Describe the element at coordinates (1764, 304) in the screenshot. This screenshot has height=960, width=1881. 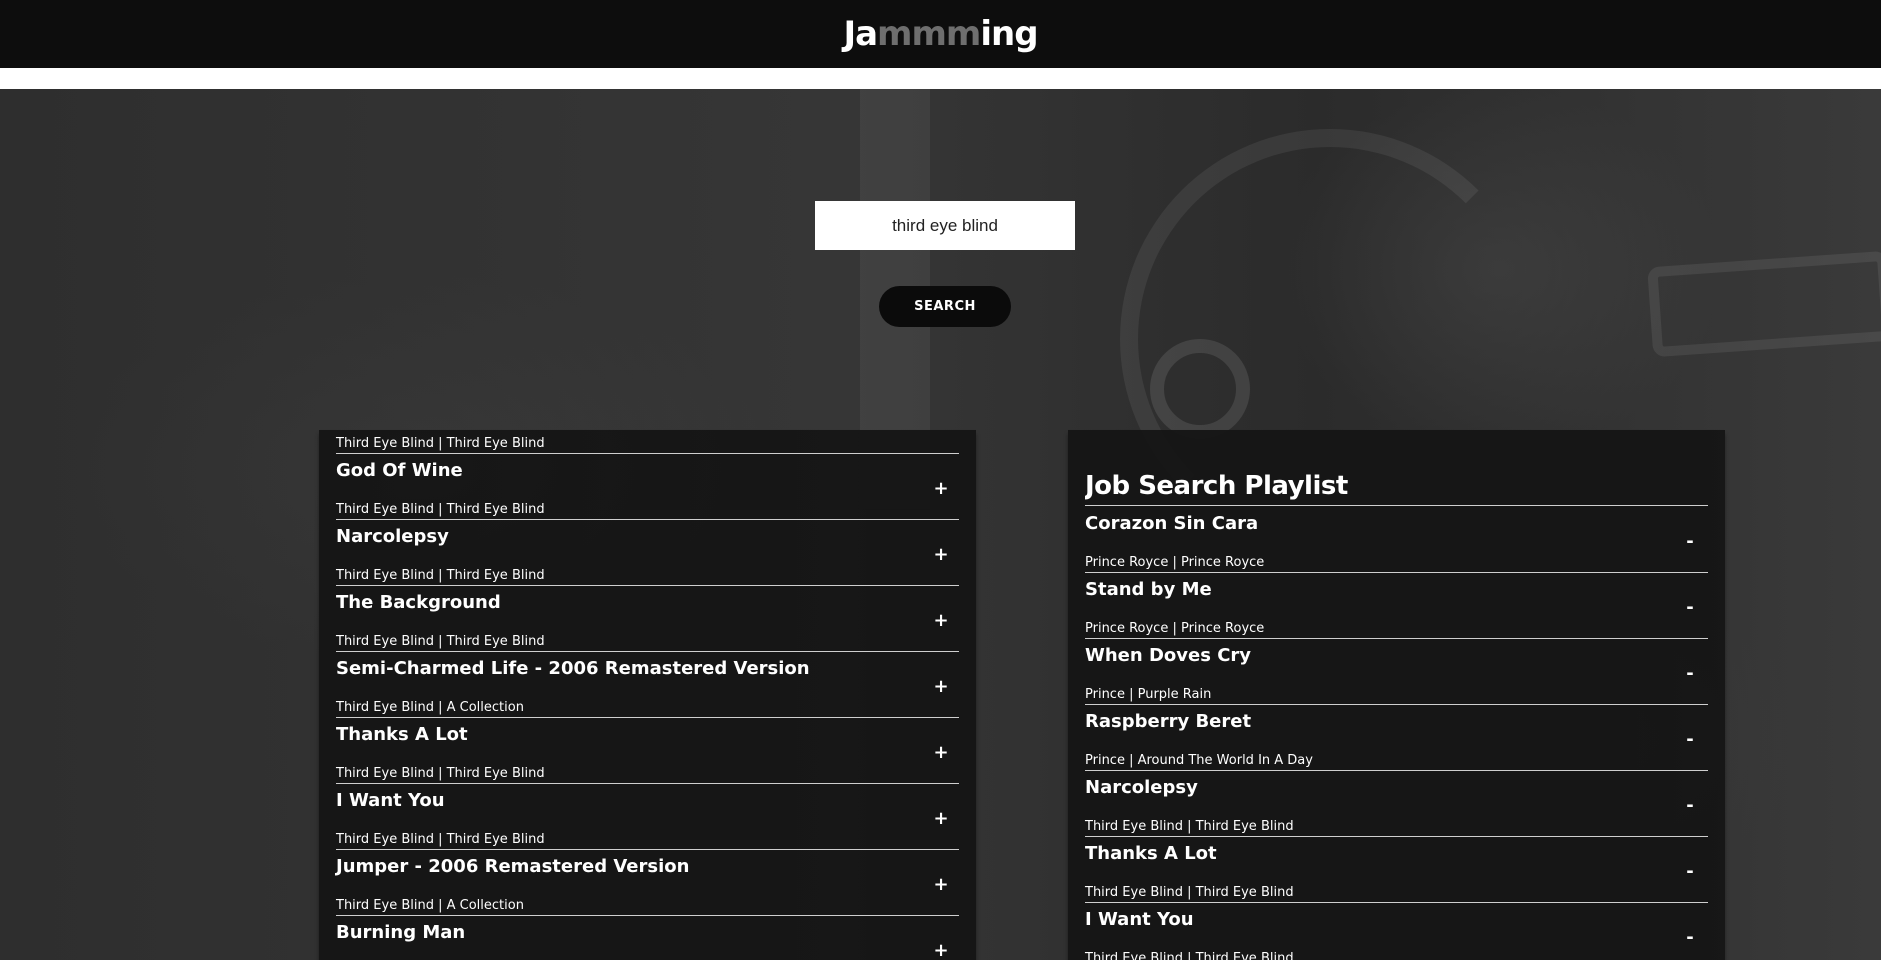
I see `background-photo-strap` at that location.